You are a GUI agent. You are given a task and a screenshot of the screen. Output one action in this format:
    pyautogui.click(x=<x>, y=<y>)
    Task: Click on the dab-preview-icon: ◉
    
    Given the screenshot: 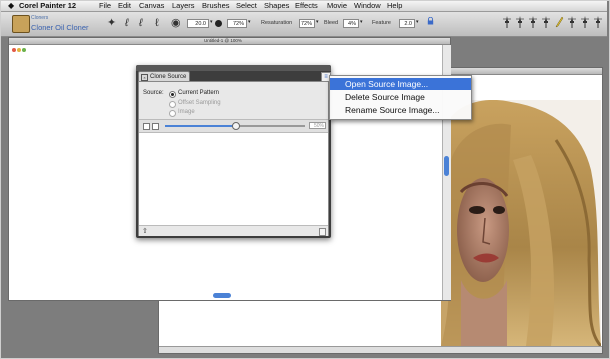 What is the action you would take?
    pyautogui.click(x=176, y=23)
    